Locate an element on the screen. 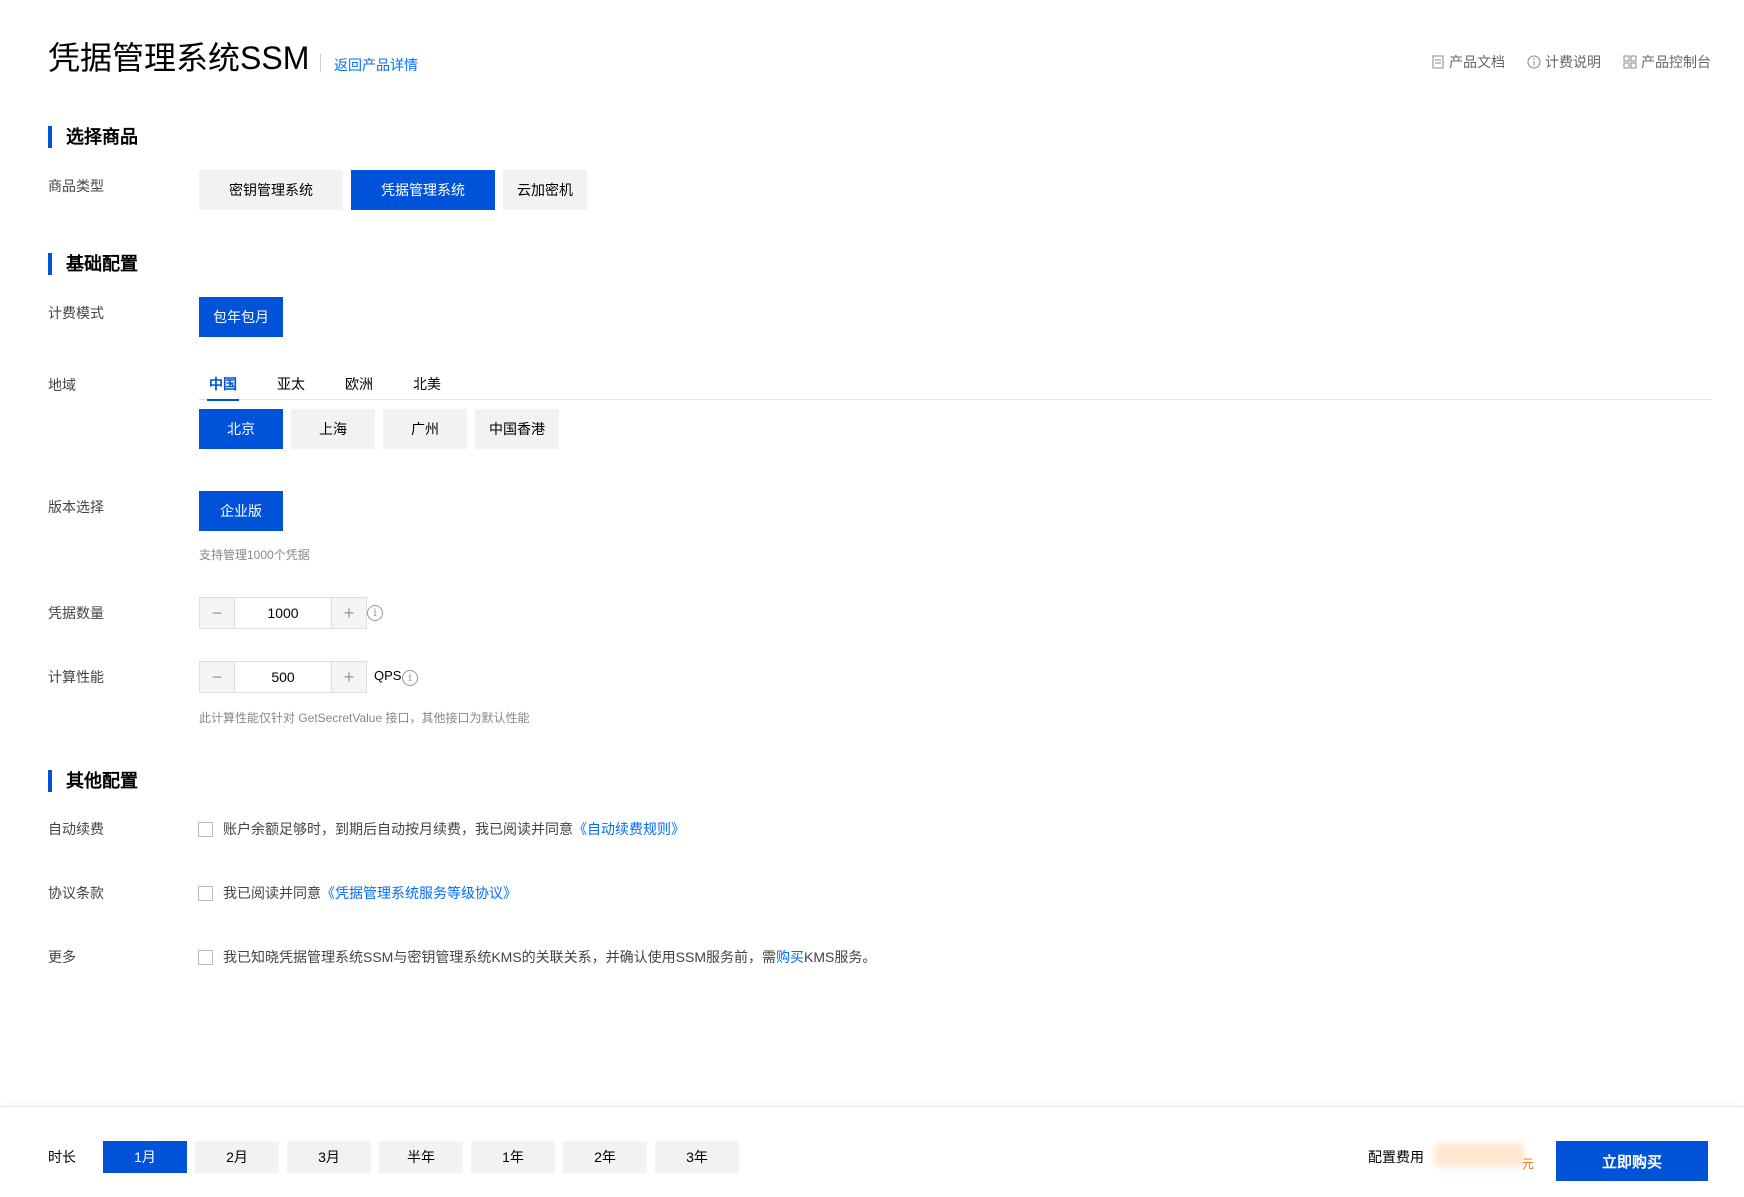  performance-label: 计算性能 is located at coordinates (76, 677).